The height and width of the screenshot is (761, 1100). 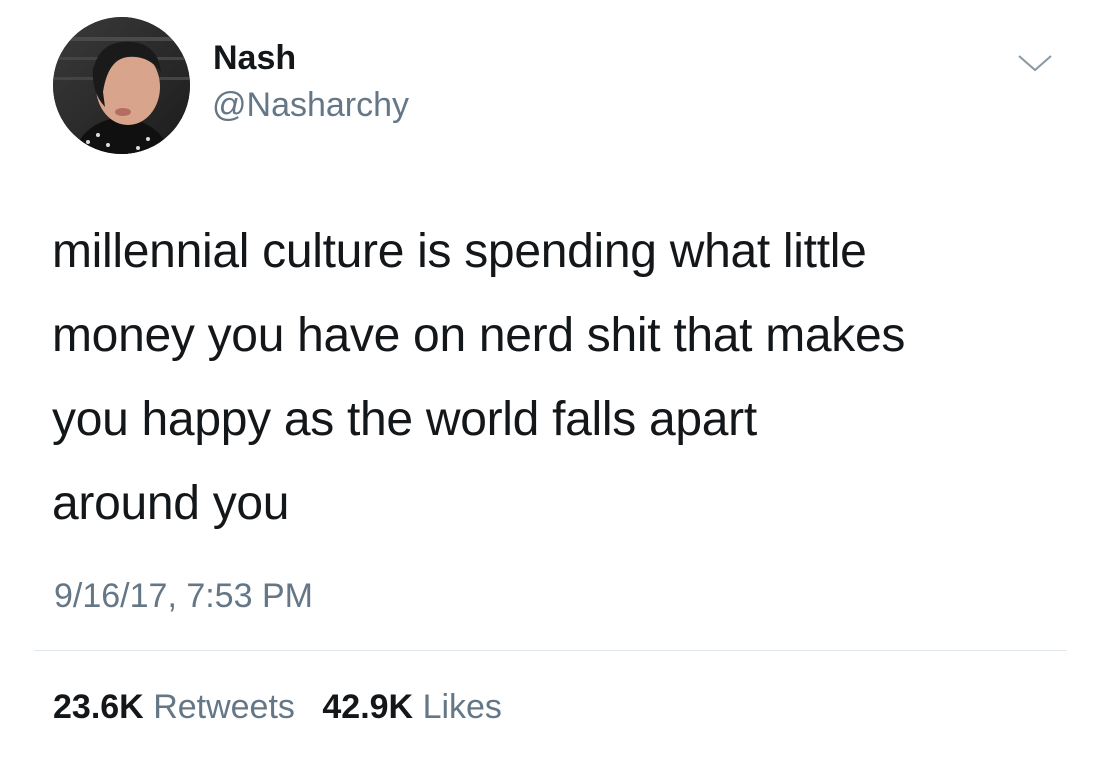 I want to click on tweet-timestamp: 9/16/17, 7:53 PM, so click(x=183, y=596).